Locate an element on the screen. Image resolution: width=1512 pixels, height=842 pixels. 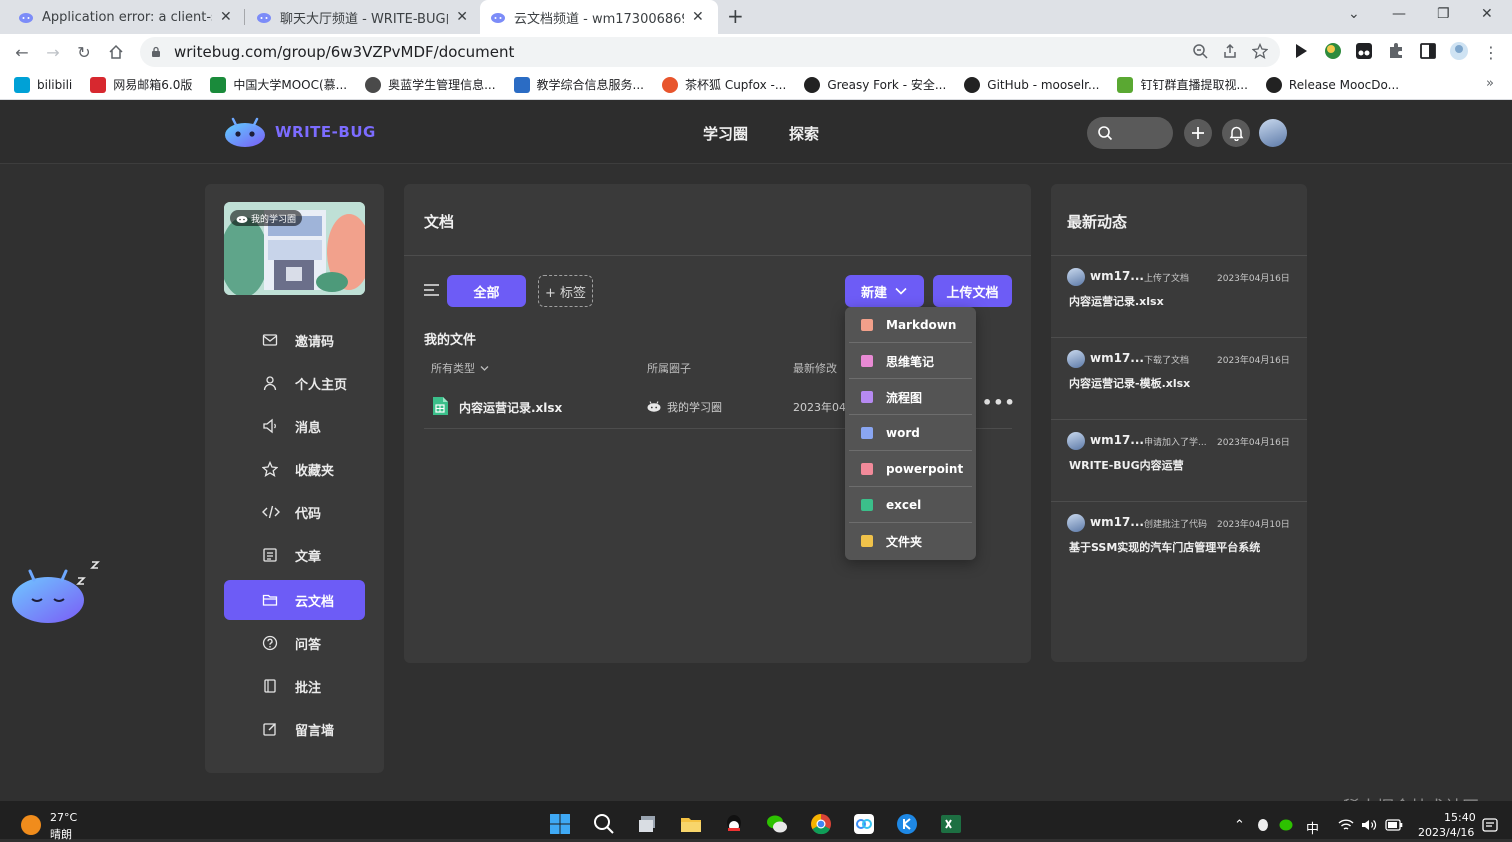
bookmark-star-icon is located at coordinates (1260, 51).